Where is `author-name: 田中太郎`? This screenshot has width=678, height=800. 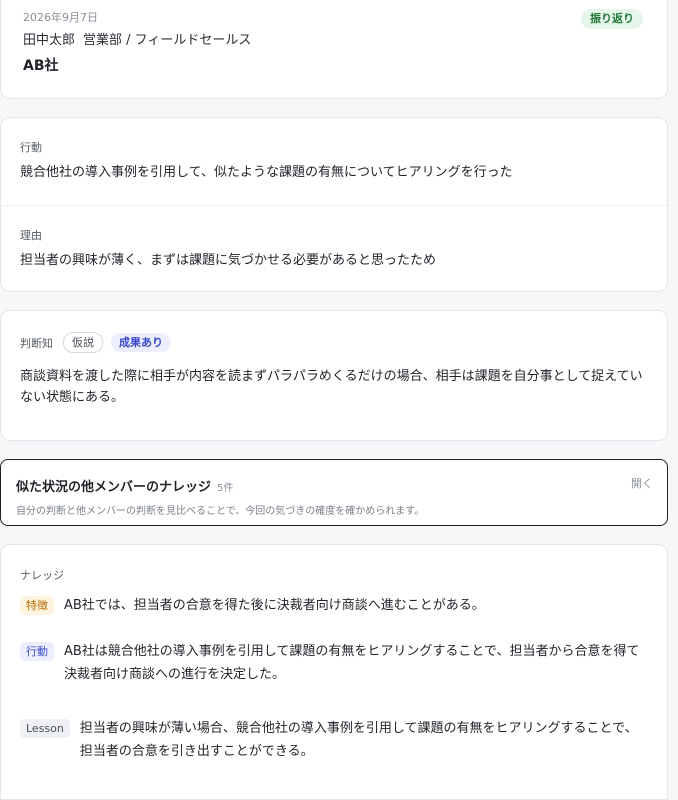
author-name: 田中太郎 is located at coordinates (49, 40).